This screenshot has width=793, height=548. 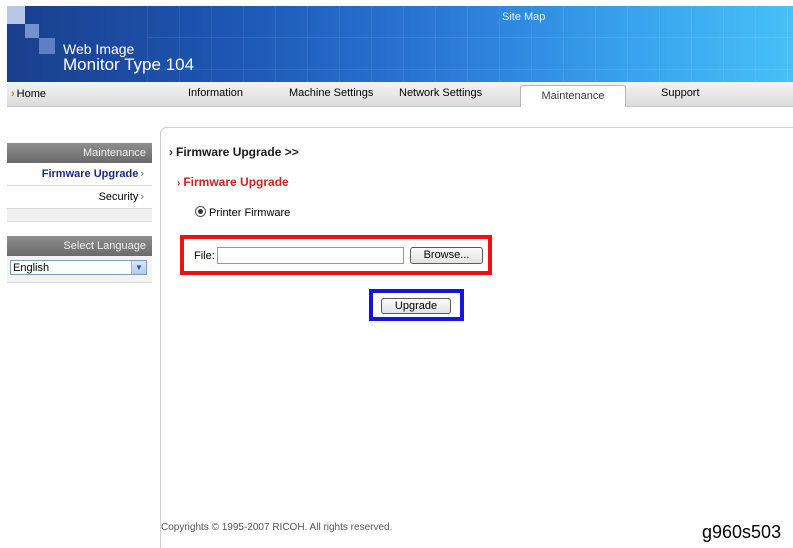 What do you see at coordinates (331, 93) in the screenshot?
I see `tab-machine-settings: Machine Settings` at bounding box center [331, 93].